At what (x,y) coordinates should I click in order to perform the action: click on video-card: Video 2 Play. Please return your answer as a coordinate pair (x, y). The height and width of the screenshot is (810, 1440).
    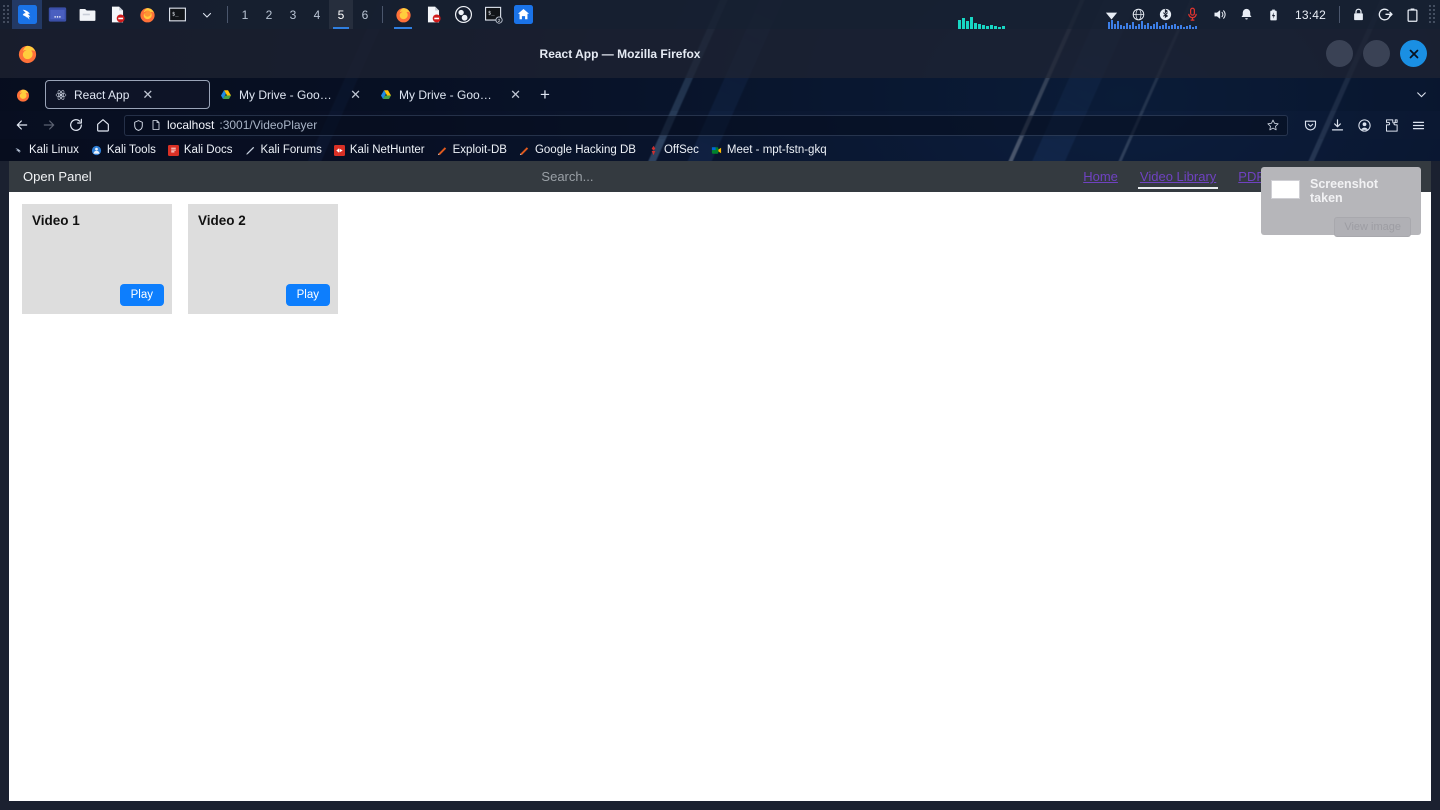
    Looking at the image, I should click on (263, 259).